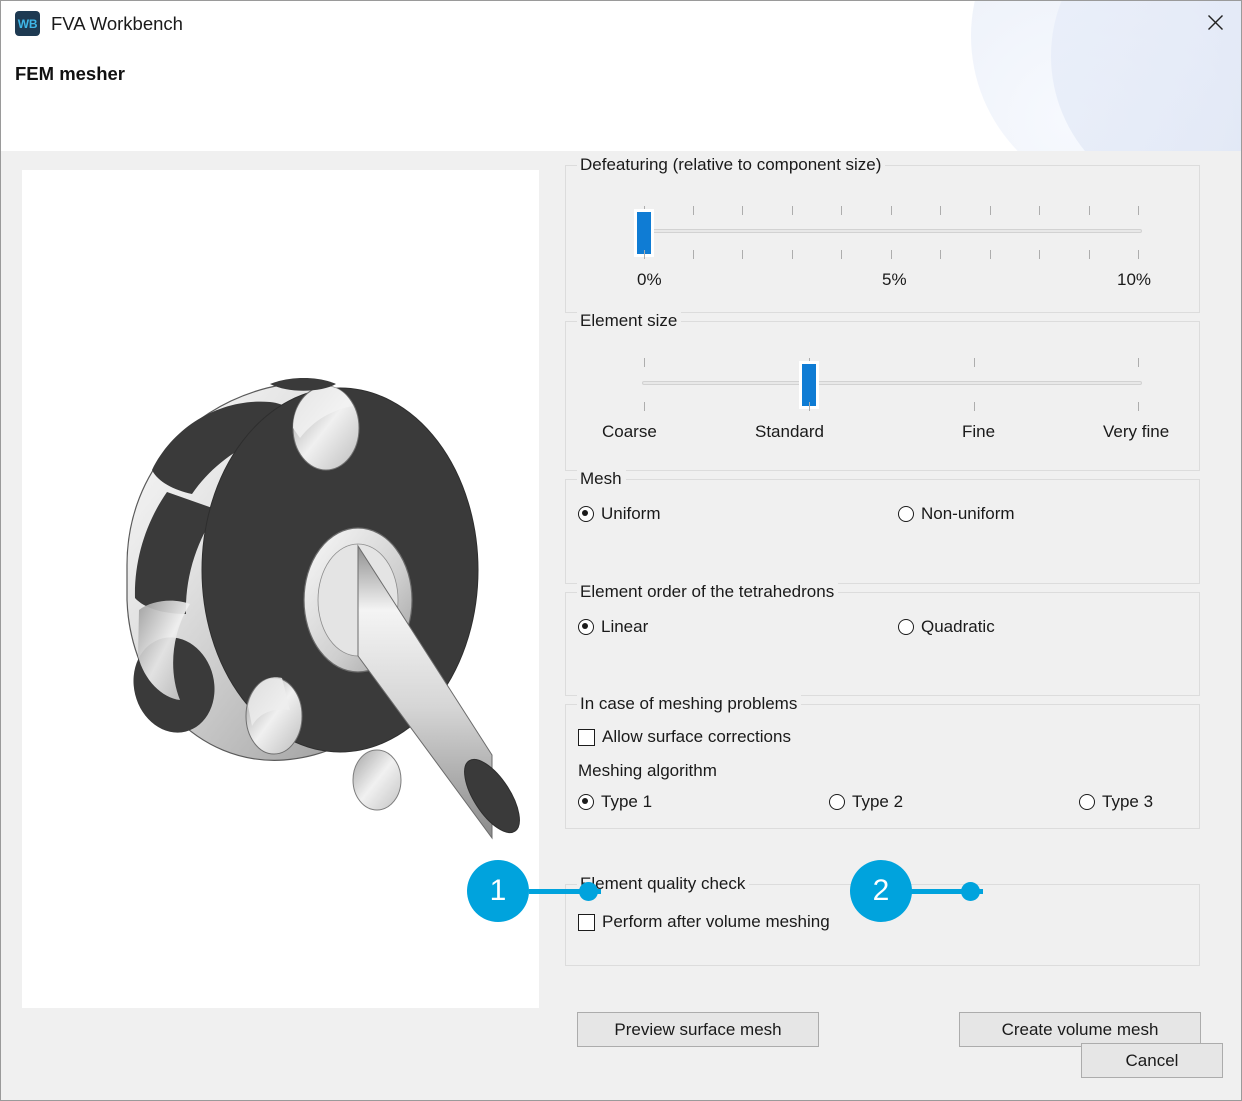 The height and width of the screenshot is (1101, 1242). Describe the element at coordinates (891, 210) in the screenshot. I see `defeaturing-ticks-top` at that location.